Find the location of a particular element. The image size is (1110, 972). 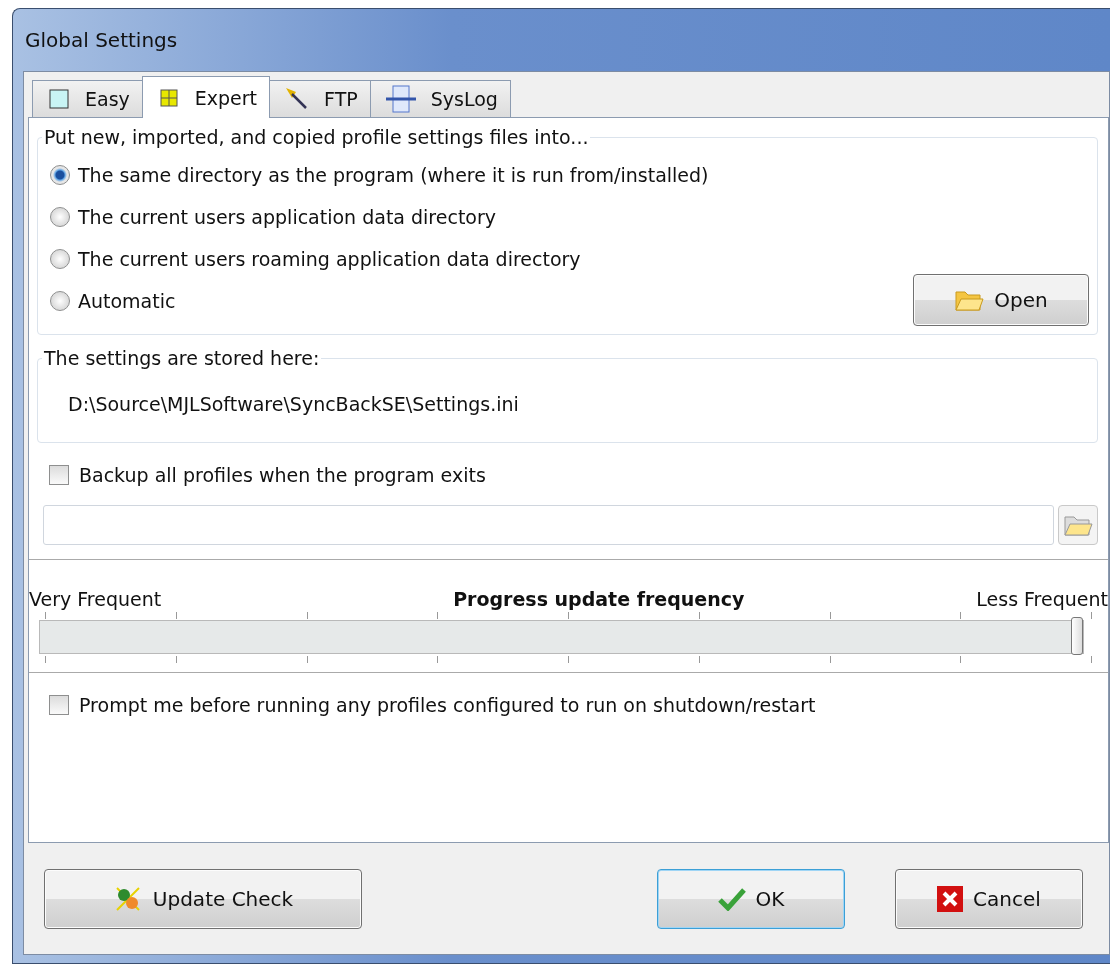

open-button: Open is located at coordinates (1001, 300).